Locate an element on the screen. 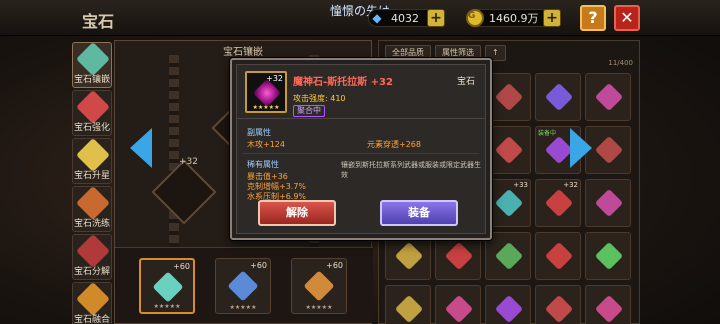  gem-fusion-icon is located at coordinates (93, 299).